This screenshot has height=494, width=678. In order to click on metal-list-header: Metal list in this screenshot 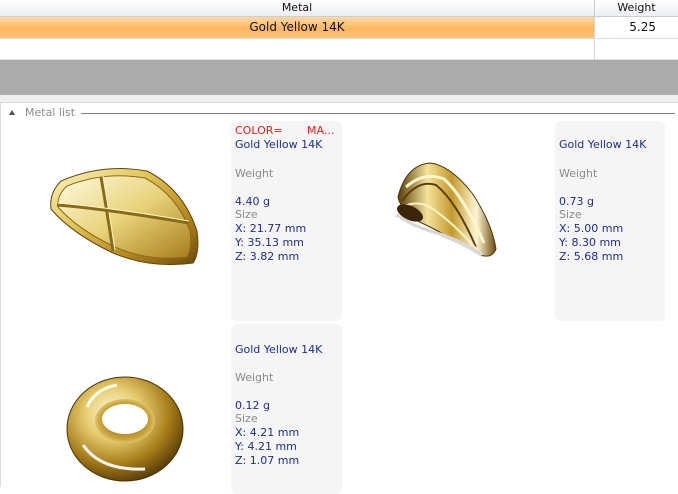, I will do `click(40, 113)`.